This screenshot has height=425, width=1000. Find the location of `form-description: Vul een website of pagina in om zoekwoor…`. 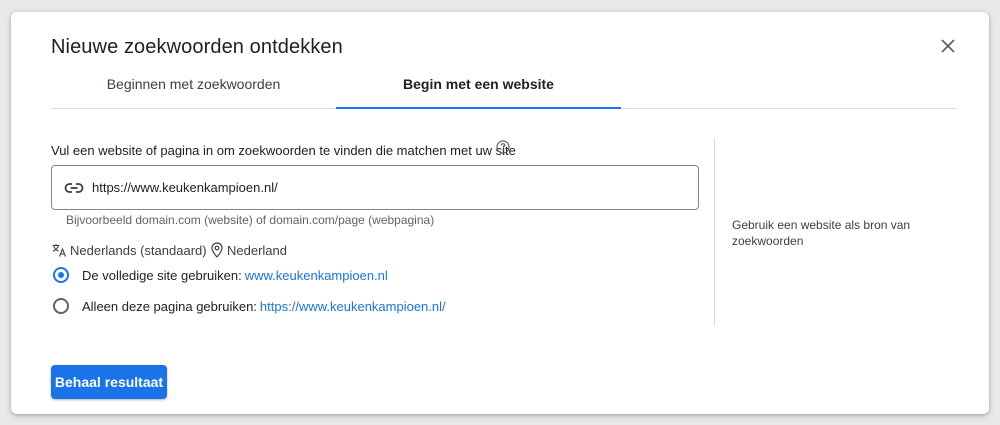

form-description: Vul een website of pagina in om zoekwoor… is located at coordinates (283, 150).